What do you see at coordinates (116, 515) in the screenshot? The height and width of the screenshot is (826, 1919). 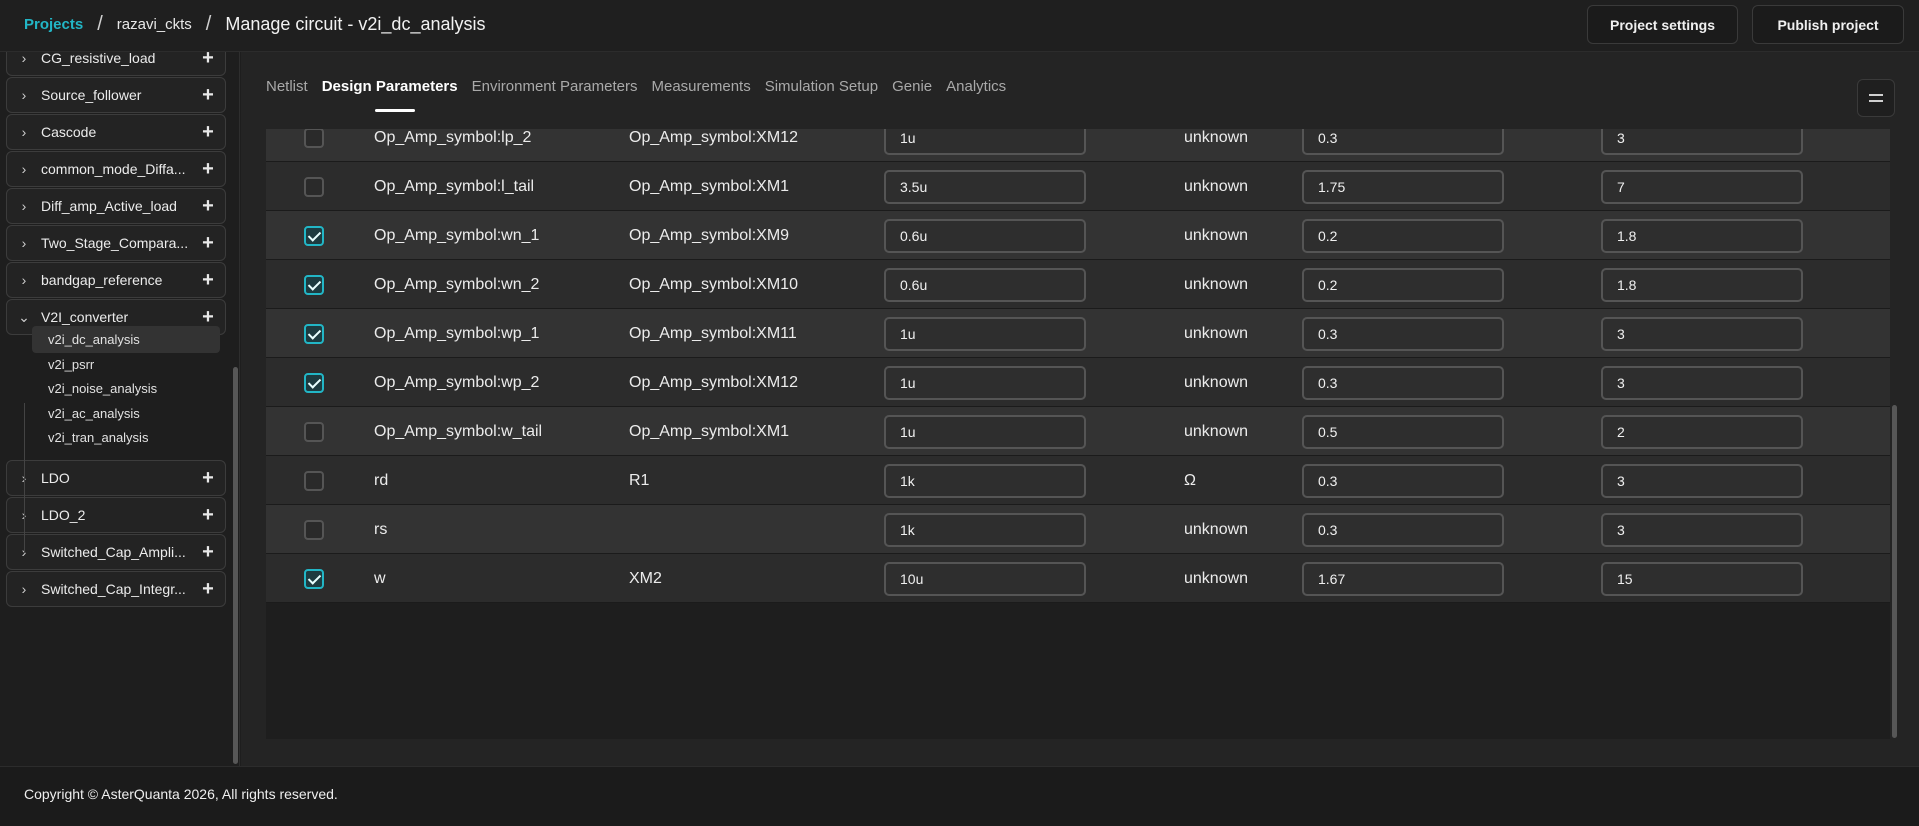 I see `sidebar-group-9: ›LDO_2+` at bounding box center [116, 515].